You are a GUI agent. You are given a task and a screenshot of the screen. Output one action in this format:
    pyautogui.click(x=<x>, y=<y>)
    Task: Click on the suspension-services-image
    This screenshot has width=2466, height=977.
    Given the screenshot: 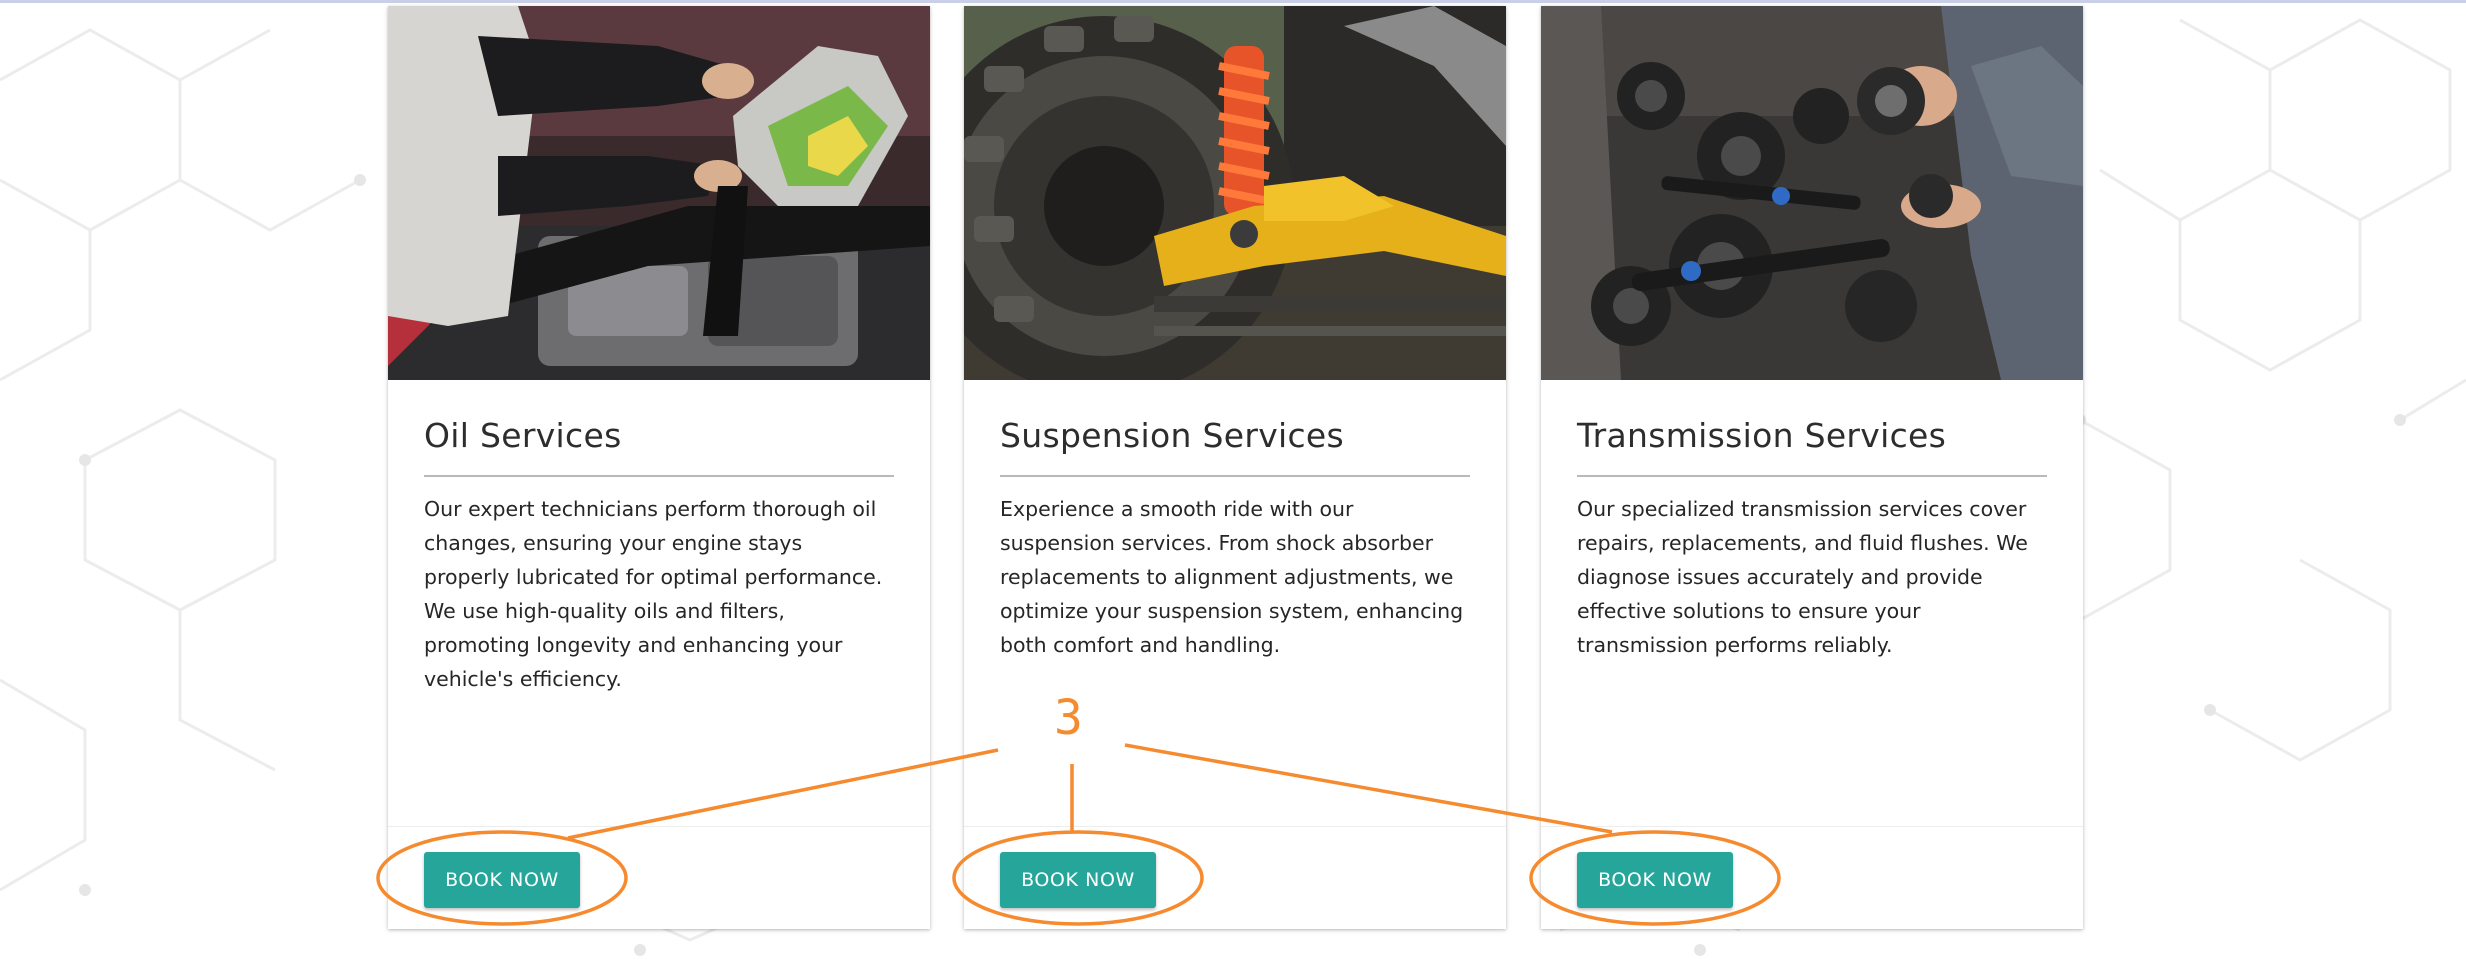 What is the action you would take?
    pyautogui.click(x=1235, y=193)
    